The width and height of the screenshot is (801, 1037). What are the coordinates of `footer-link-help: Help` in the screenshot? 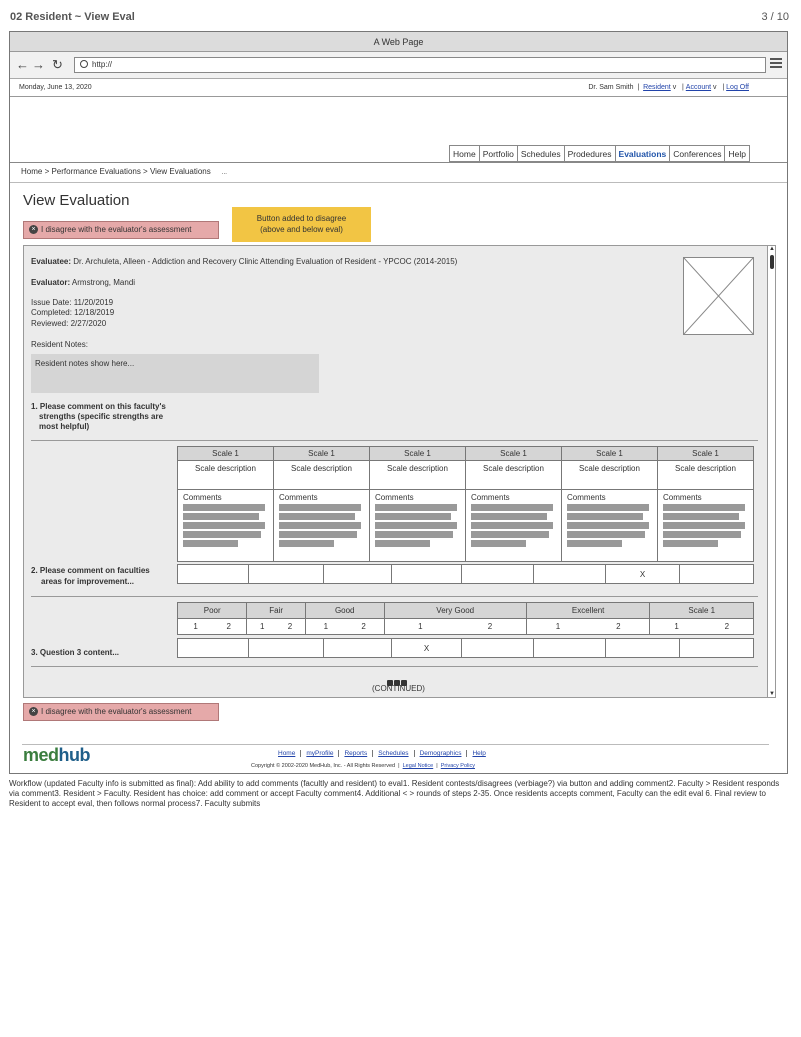 It's located at (478, 753).